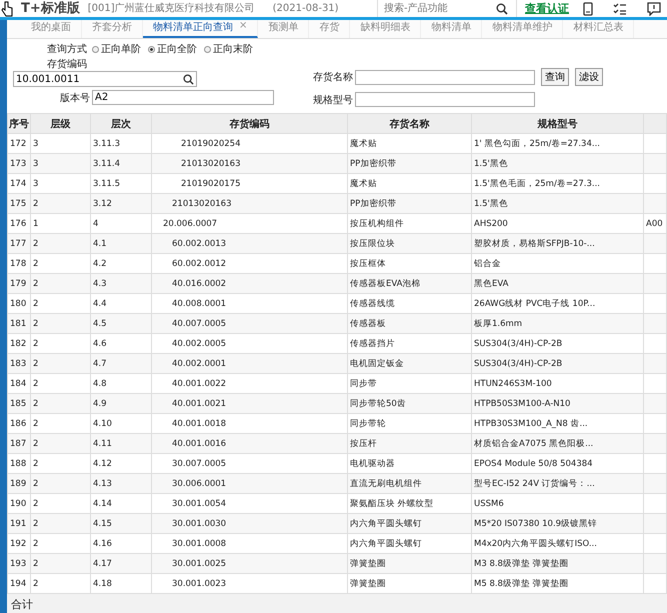  What do you see at coordinates (536, 523) in the screenshot?
I see `table-cell: M5*20 IS07380 10.9级镀黑锌` at bounding box center [536, 523].